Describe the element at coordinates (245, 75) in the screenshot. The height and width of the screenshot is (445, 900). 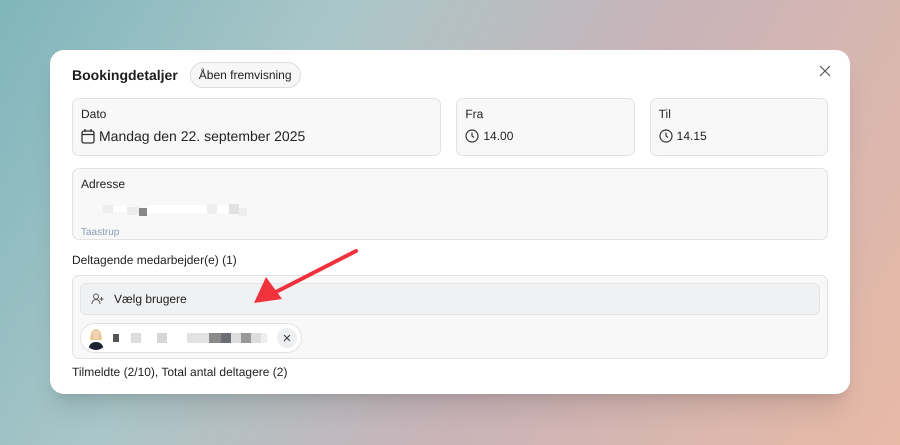
I see `status-badge: Åben fremvisning` at that location.